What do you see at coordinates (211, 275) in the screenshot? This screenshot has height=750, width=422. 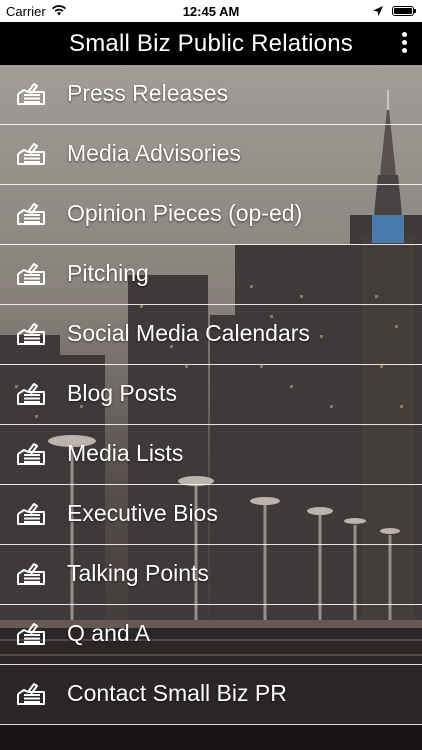 I see `menu-item-pitching: Pitching` at bounding box center [211, 275].